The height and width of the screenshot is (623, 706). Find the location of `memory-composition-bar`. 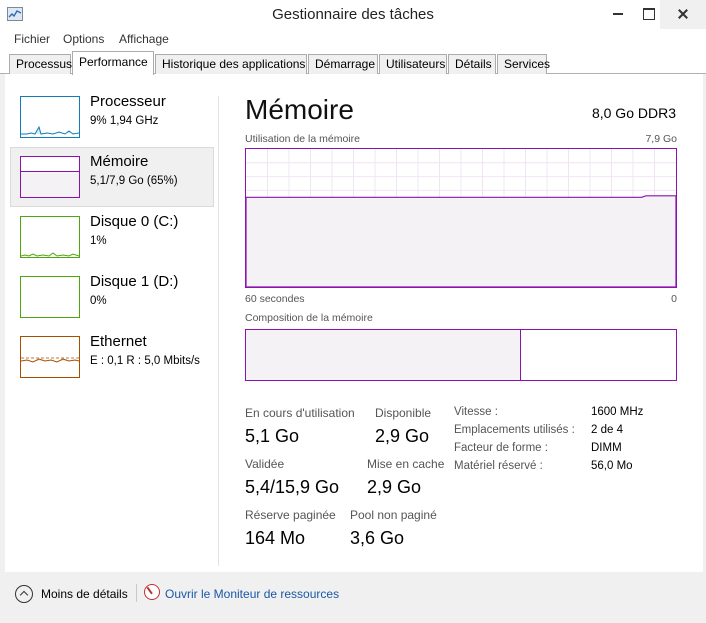

memory-composition-bar is located at coordinates (461, 355).